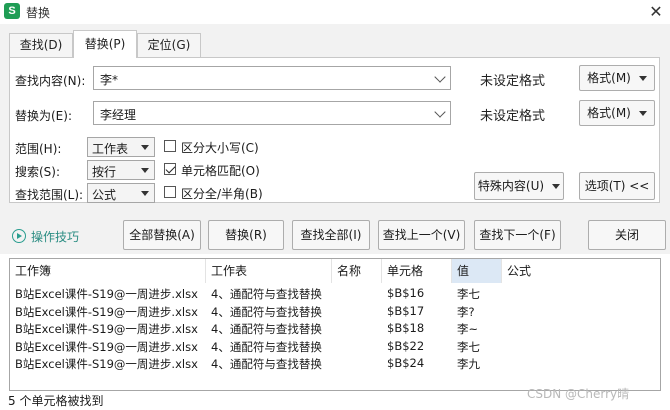 The height and width of the screenshot is (410, 670). Describe the element at coordinates (272, 113) in the screenshot. I see `replace-input: 李经理` at that location.